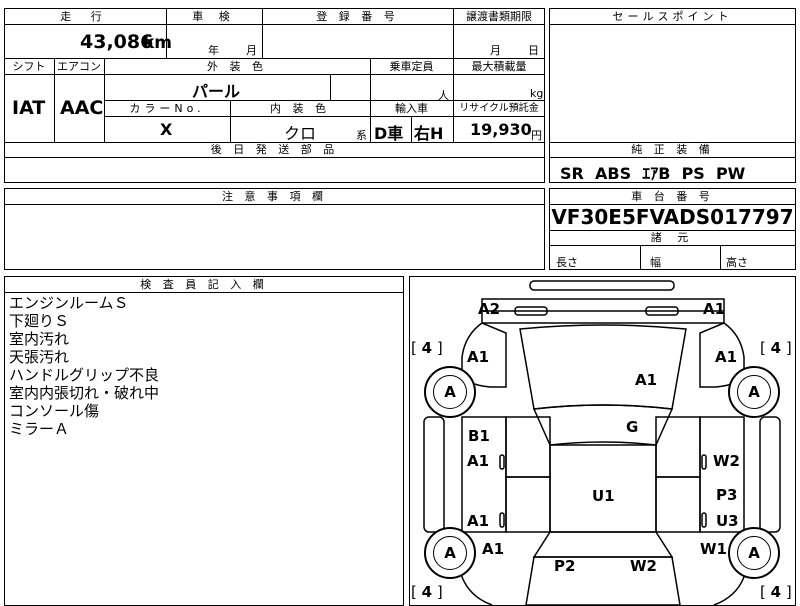 The height and width of the screenshot is (606, 800). I want to click on inspector-note: 下廻りＳ, so click(39, 321).